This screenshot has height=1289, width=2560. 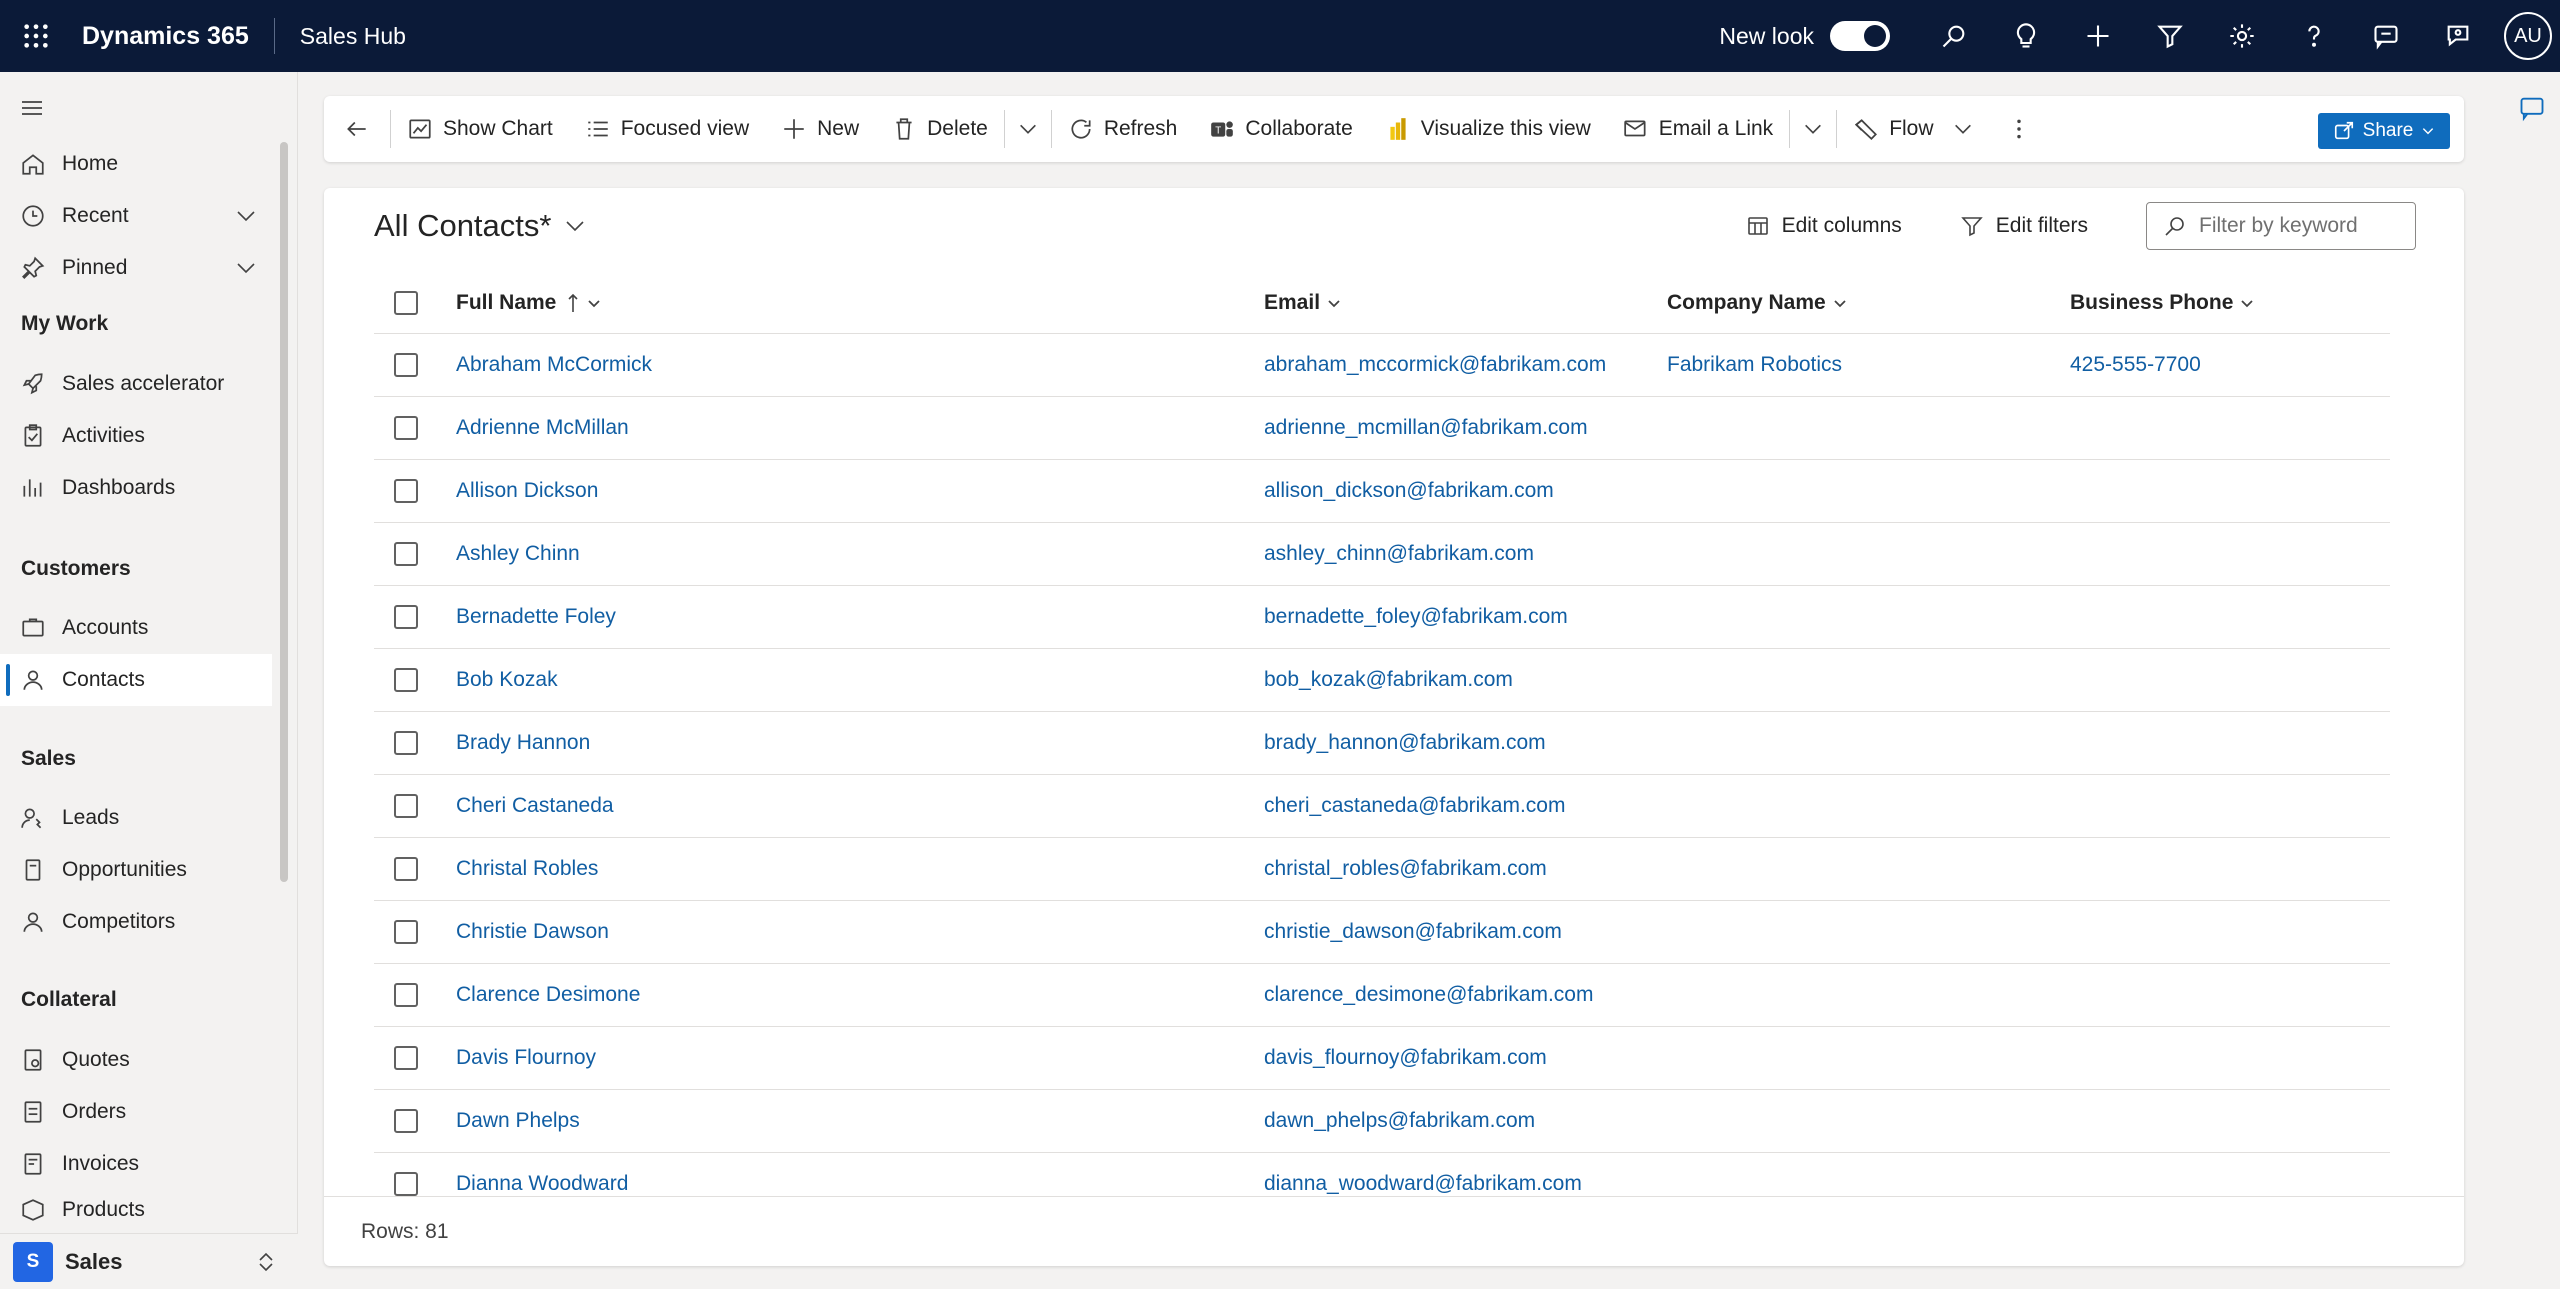 I want to click on copilot-button, so click(x=2458, y=36).